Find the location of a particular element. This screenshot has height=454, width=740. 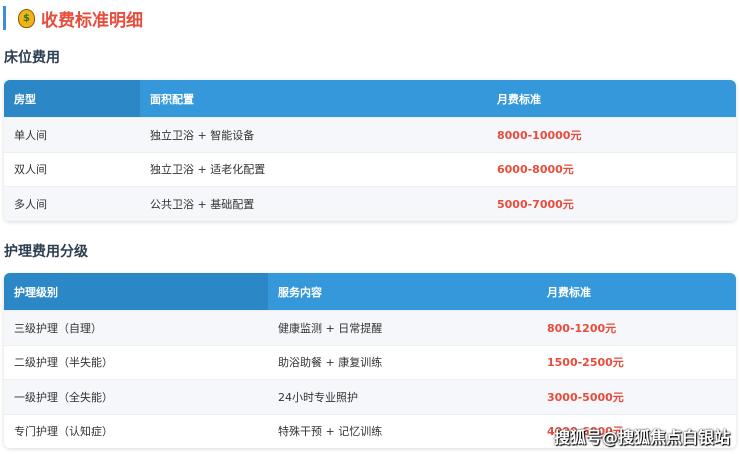

header-cell: 面积配置 is located at coordinates (172, 99).